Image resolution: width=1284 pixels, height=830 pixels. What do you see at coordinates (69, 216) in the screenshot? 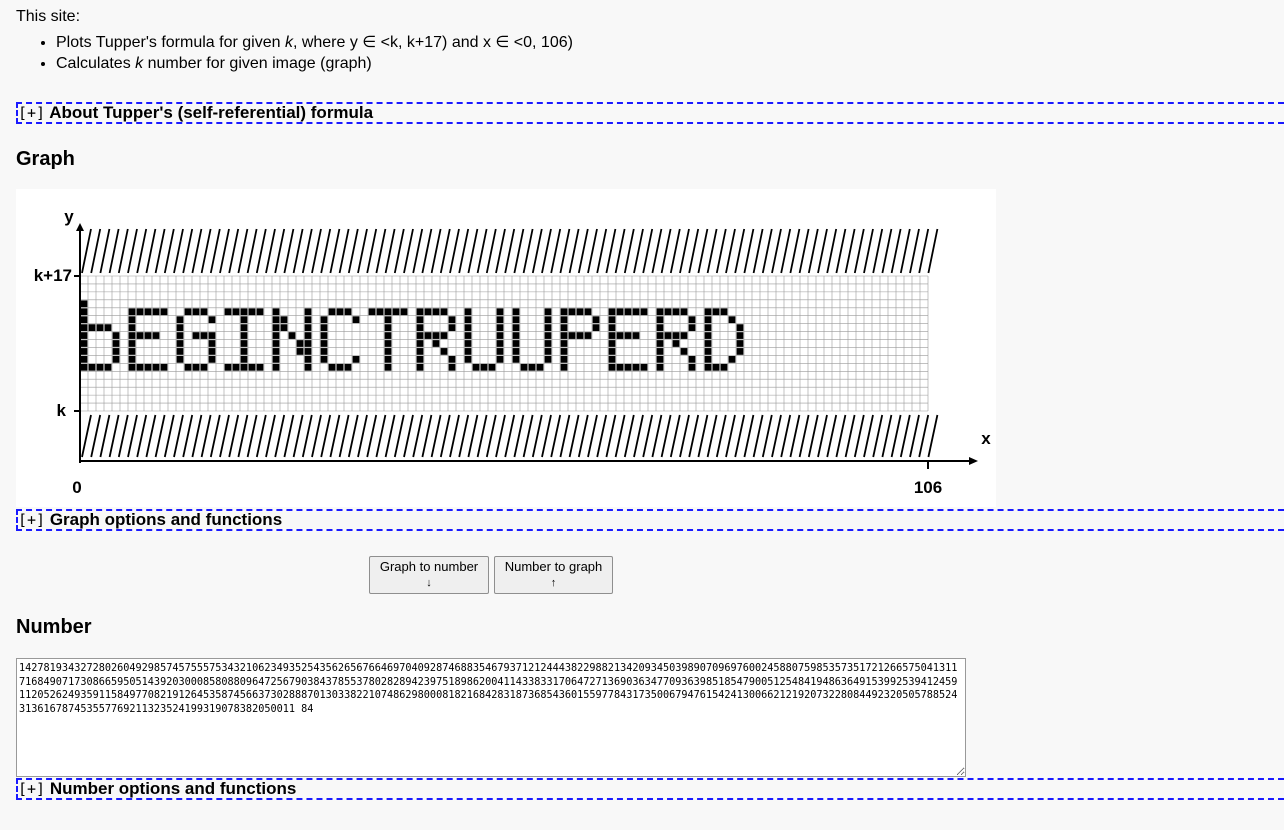
I see `y-axis-label: y` at bounding box center [69, 216].